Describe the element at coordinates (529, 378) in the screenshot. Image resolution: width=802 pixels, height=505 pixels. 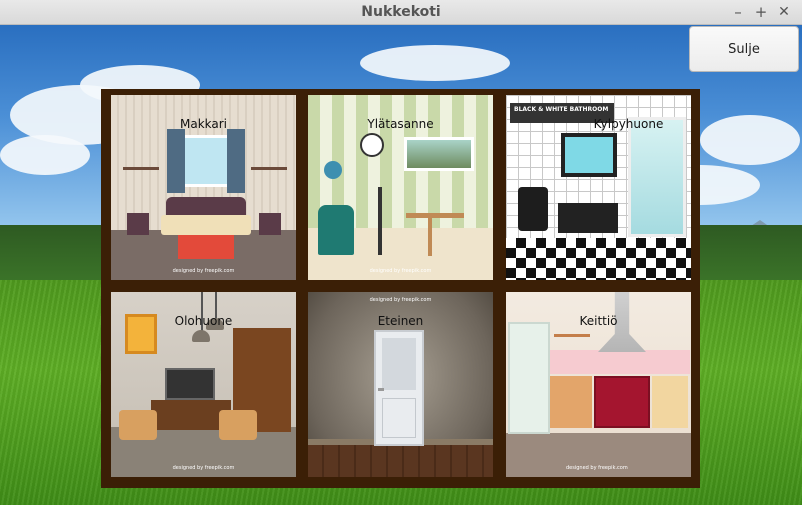
I see `fridge-illustration` at that location.